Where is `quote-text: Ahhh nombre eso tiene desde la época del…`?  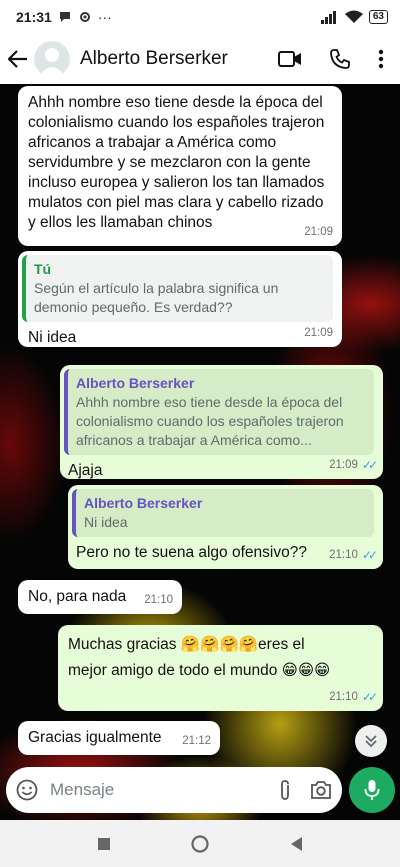
quote-text: Ahhh nombre eso tiene desde la época del… is located at coordinates (210, 421).